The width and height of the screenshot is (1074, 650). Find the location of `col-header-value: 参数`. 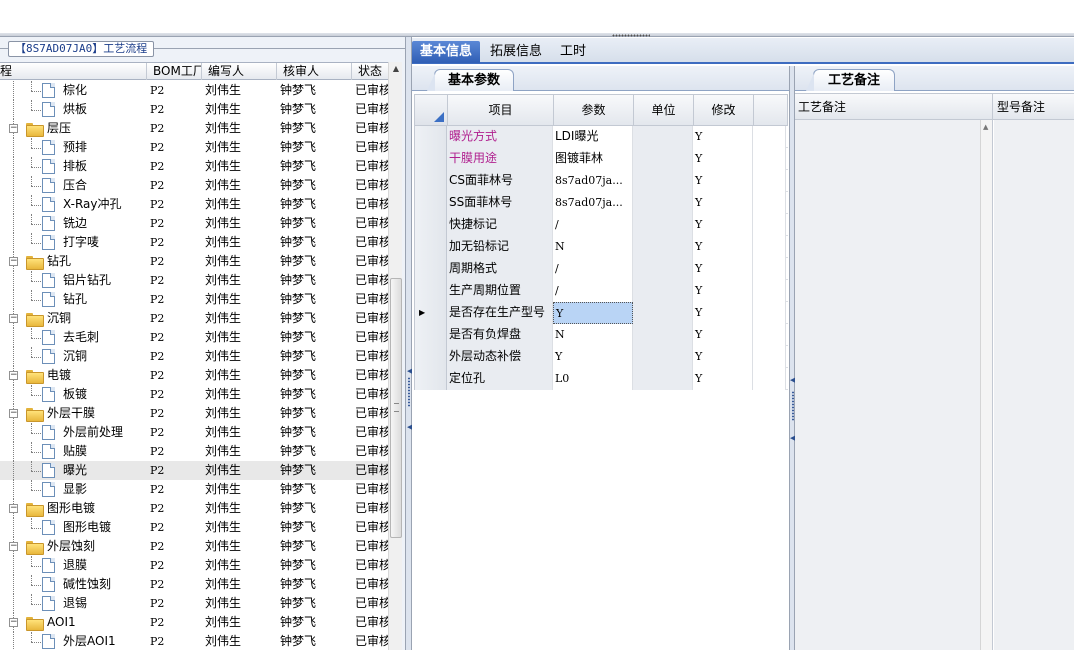

col-header-value: 参数 is located at coordinates (594, 110).